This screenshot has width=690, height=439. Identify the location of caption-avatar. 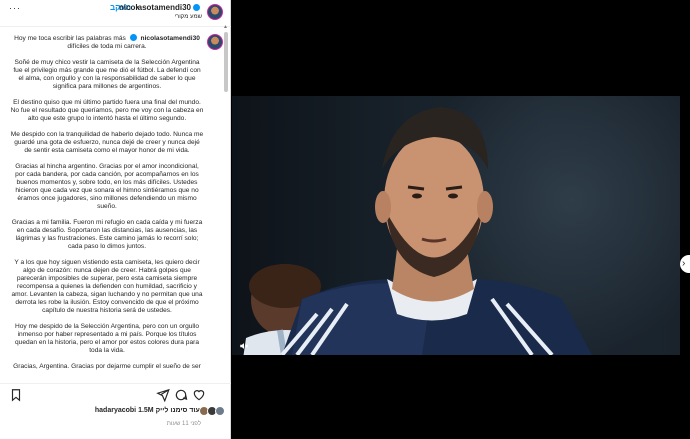
(215, 42).